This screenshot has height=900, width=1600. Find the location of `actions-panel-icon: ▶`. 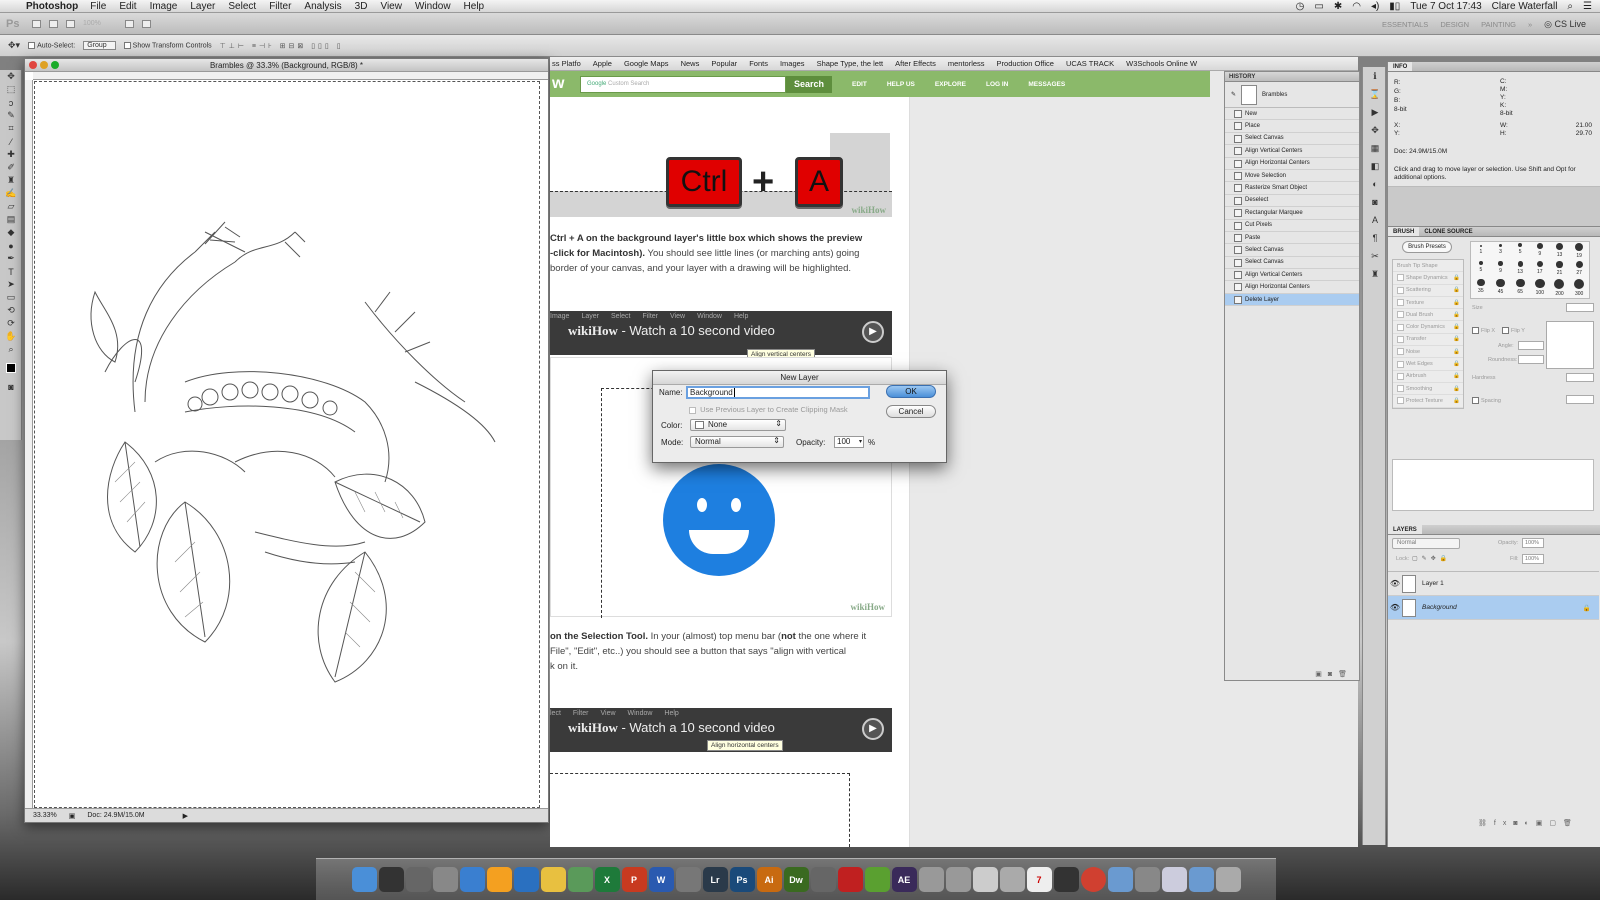

actions-panel-icon: ▶ is located at coordinates (1375, 112).